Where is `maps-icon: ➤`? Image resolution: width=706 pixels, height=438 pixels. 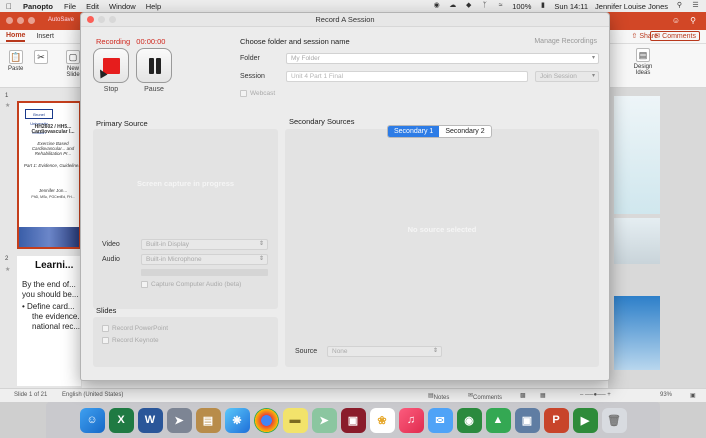
maps-icon: ➤ is located at coordinates (324, 420).